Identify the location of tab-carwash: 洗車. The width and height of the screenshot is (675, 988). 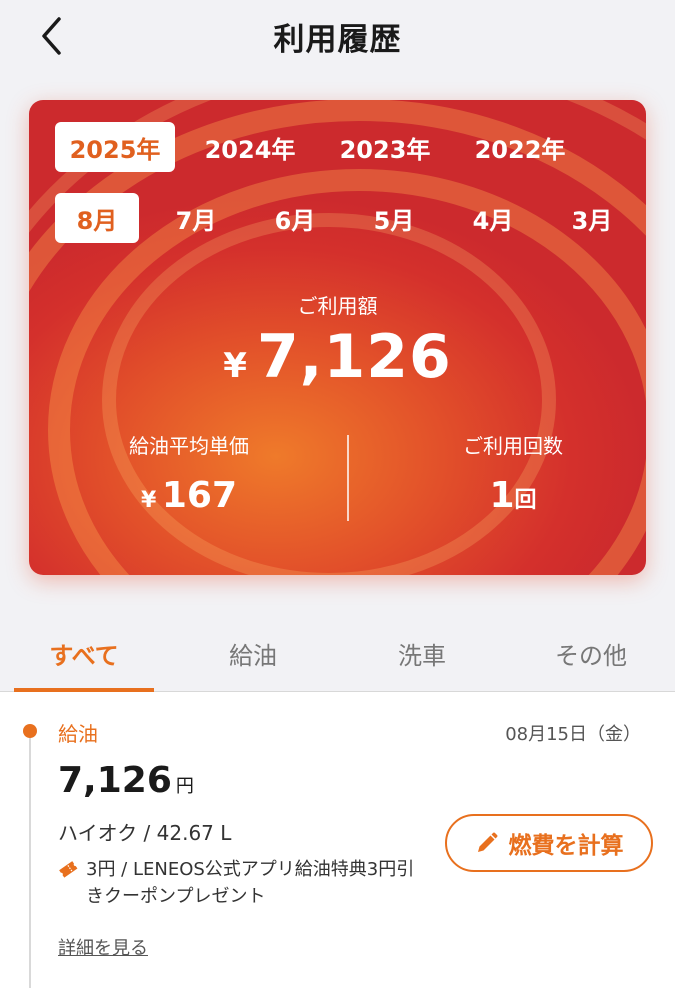
(422, 656).